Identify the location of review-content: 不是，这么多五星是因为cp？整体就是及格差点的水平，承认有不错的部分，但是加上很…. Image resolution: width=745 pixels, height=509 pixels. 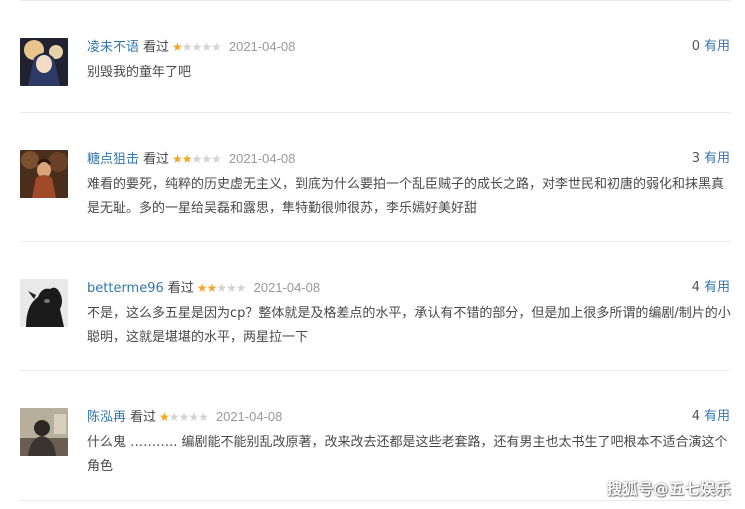
(409, 325).